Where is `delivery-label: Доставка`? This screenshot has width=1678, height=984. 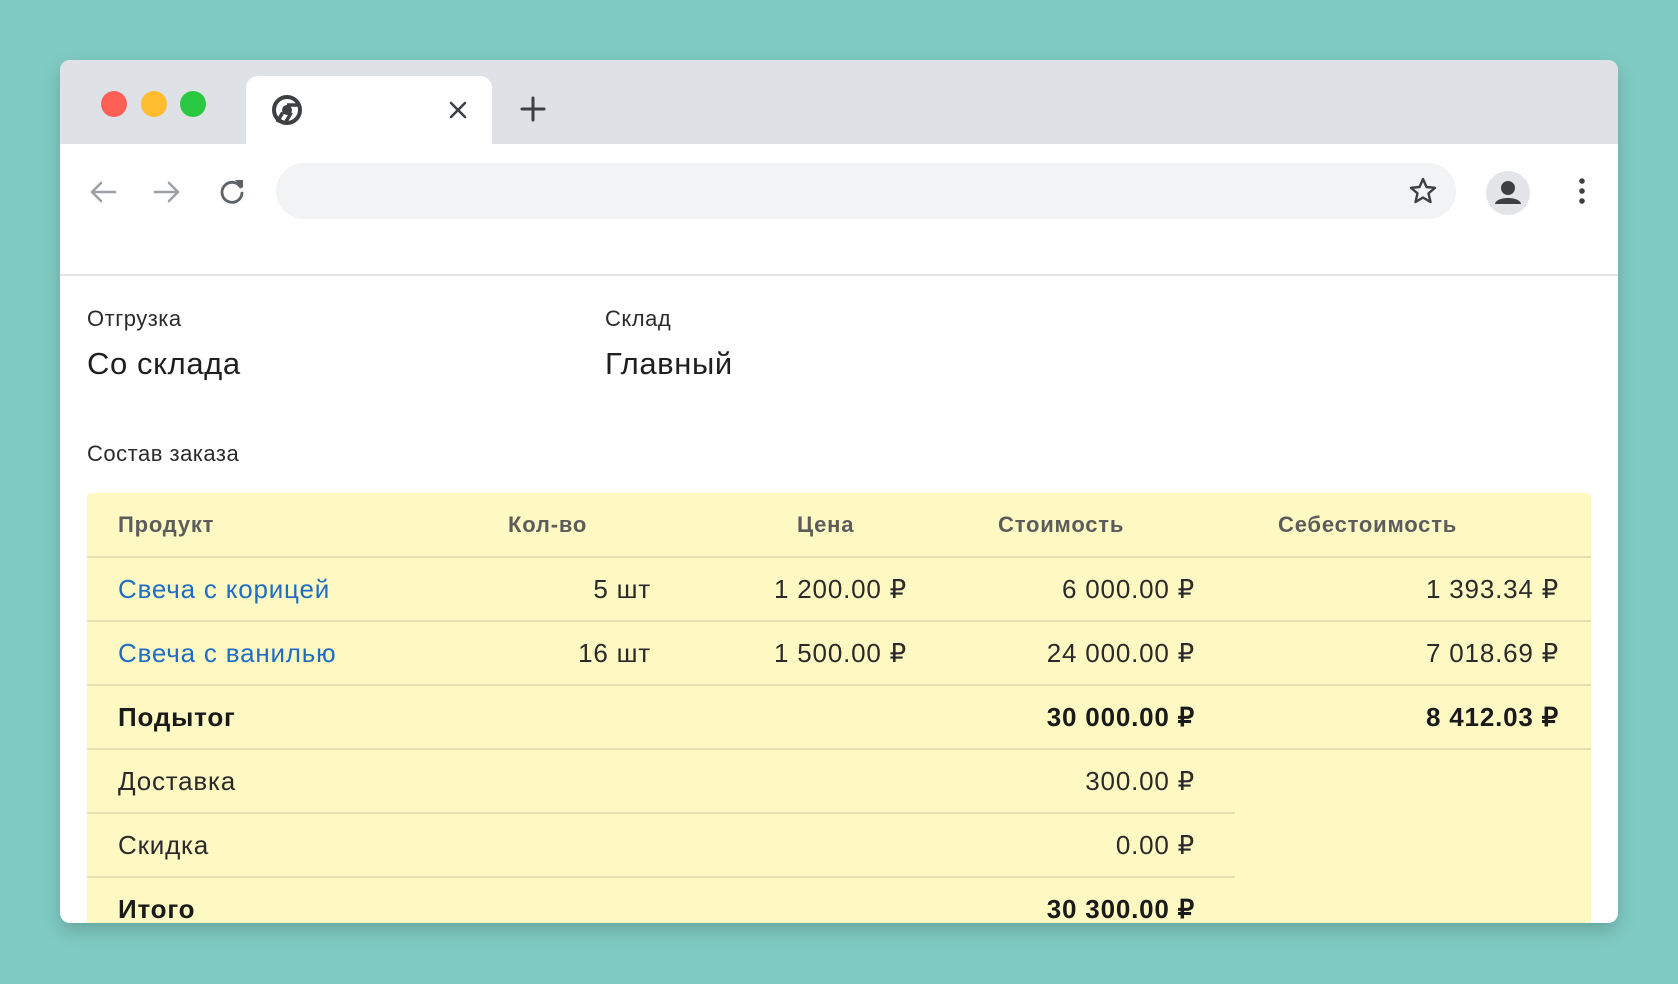
delivery-label: Доставка is located at coordinates (177, 781).